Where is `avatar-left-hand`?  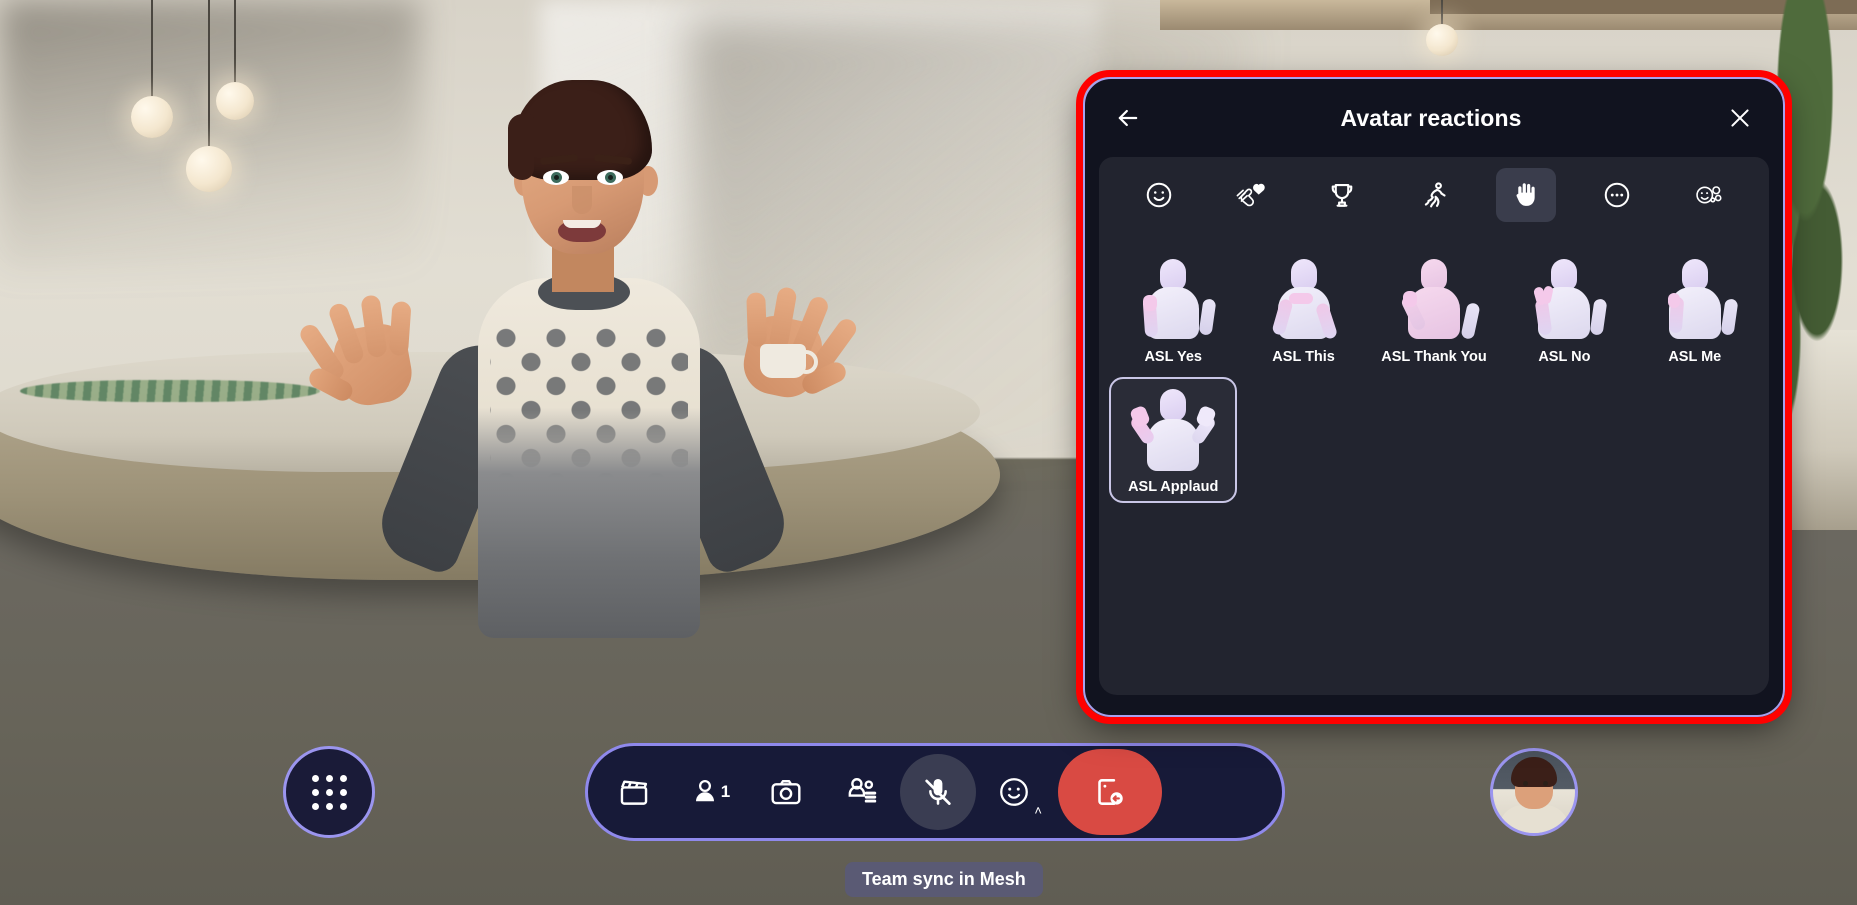
avatar-left-hand is located at coordinates (365, 353).